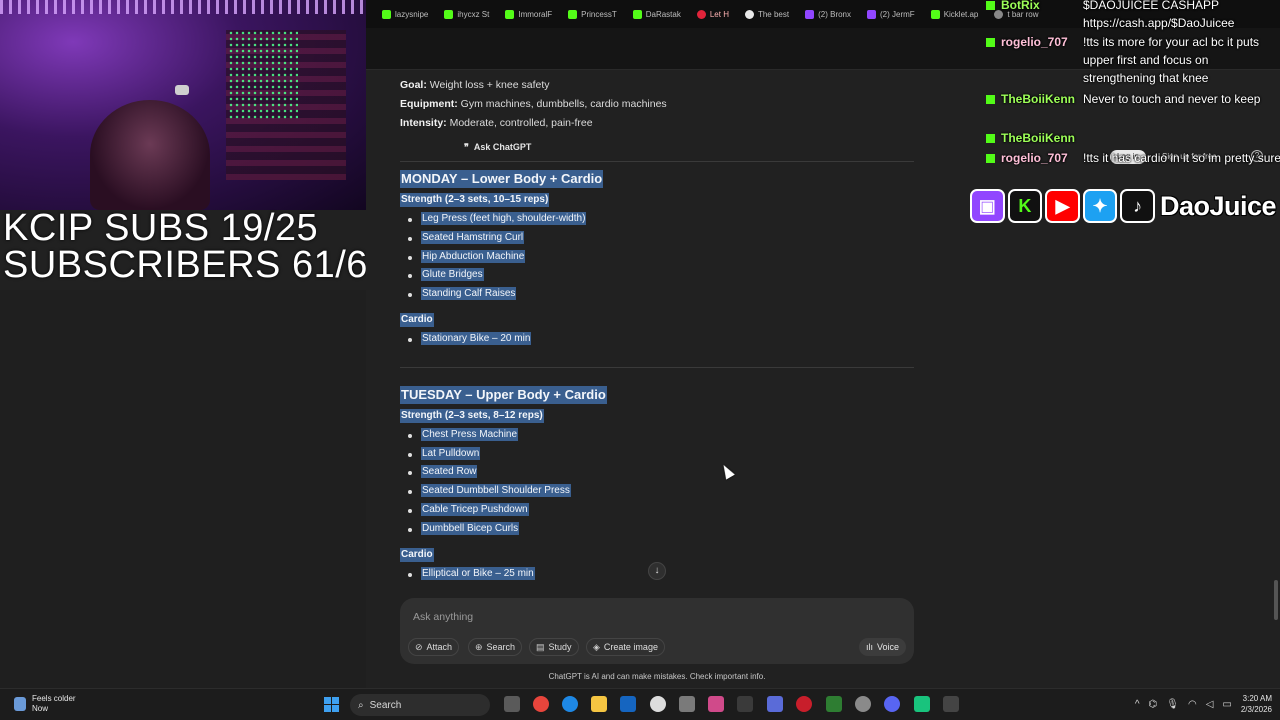 This screenshot has height=720, width=1280. I want to click on voice-button: ılı Voice, so click(882, 647).